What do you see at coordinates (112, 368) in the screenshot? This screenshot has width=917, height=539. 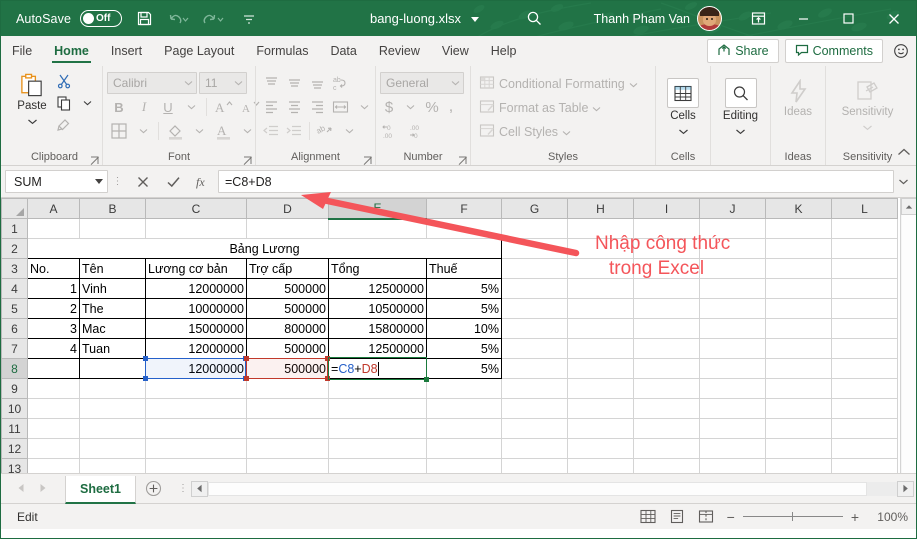 I see `cell-b8` at bounding box center [112, 368].